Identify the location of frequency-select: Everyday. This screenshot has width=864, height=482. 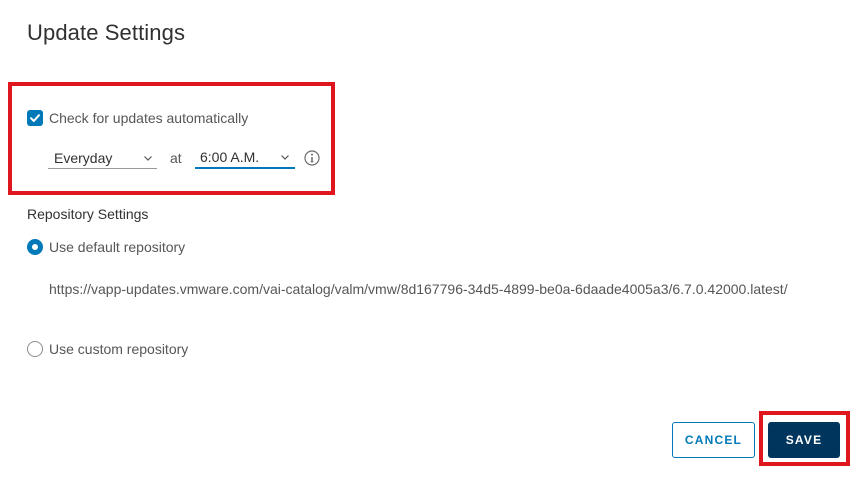
(102, 158).